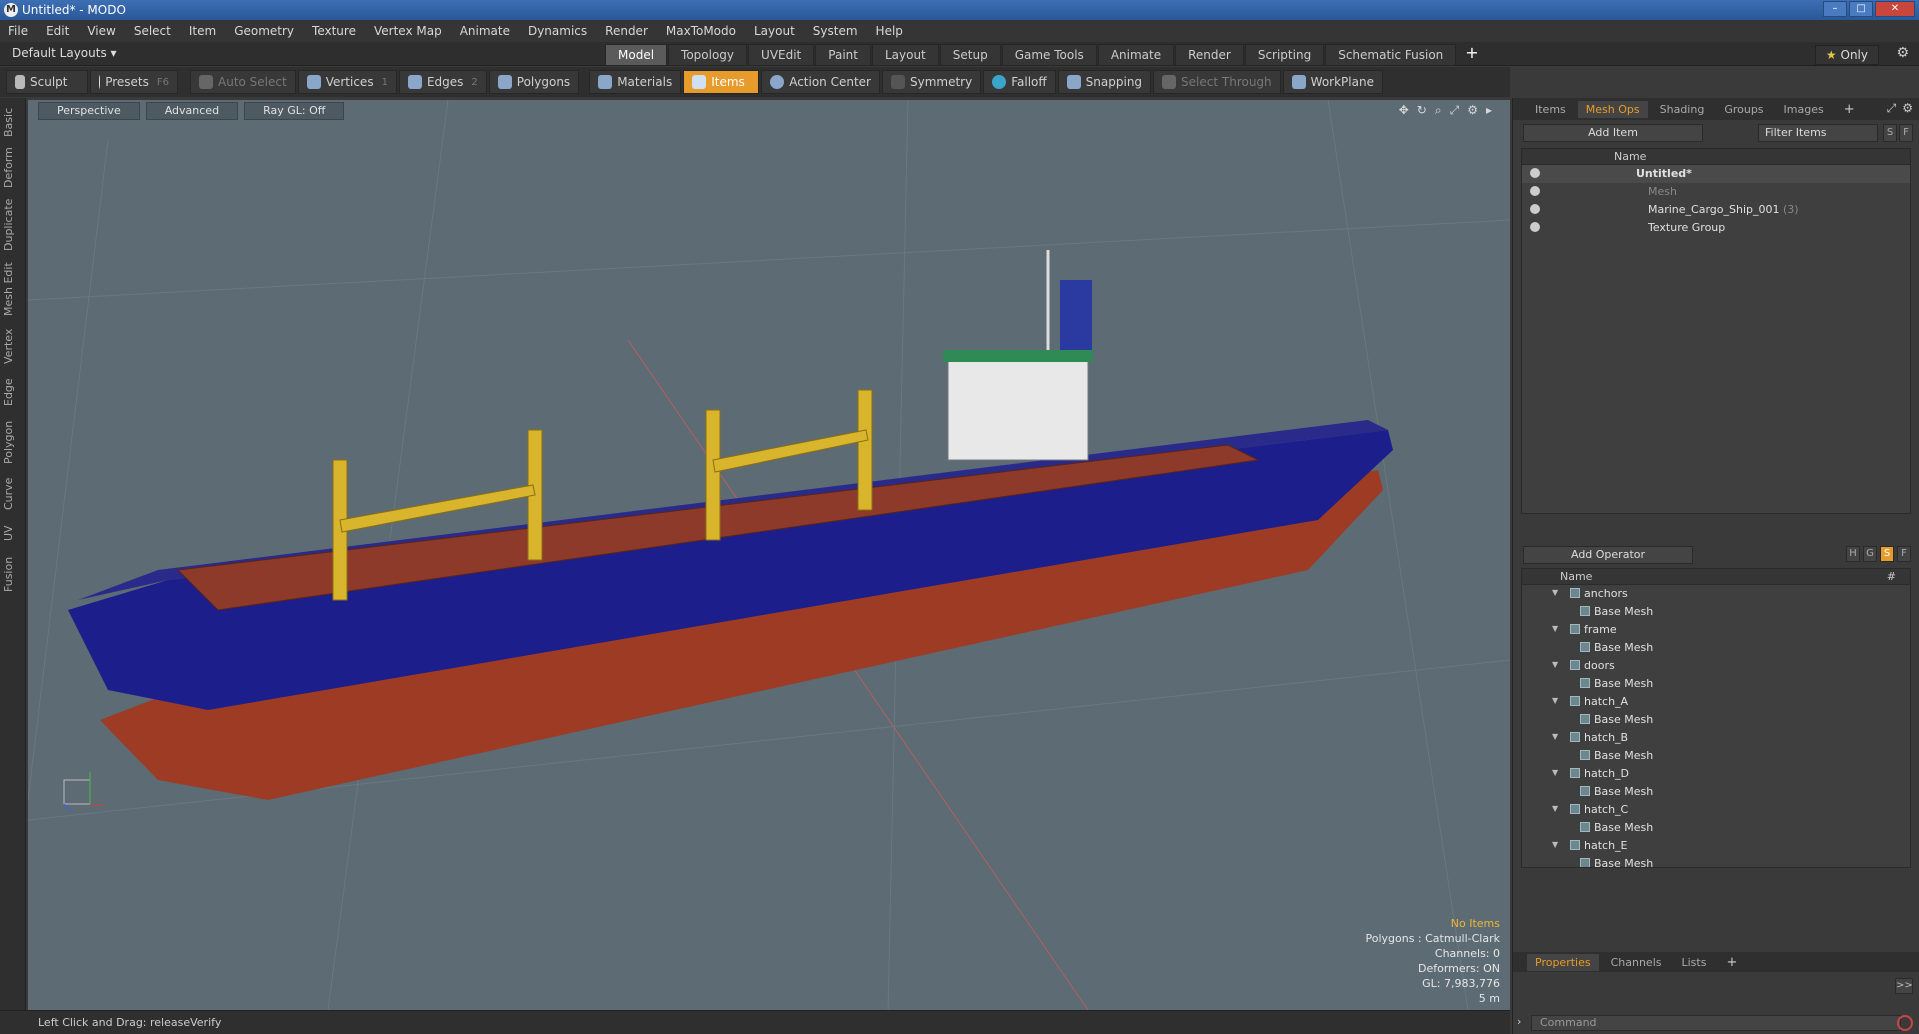  Describe the element at coordinates (13, 168) in the screenshot. I see `left-tab-deform: Deform` at that location.